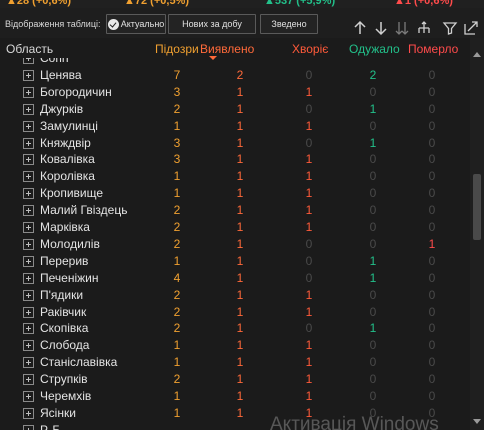 This screenshot has height=430, width=484. What do you see at coordinates (309, 260) in the screenshot?
I see `cell-sick: 0` at bounding box center [309, 260].